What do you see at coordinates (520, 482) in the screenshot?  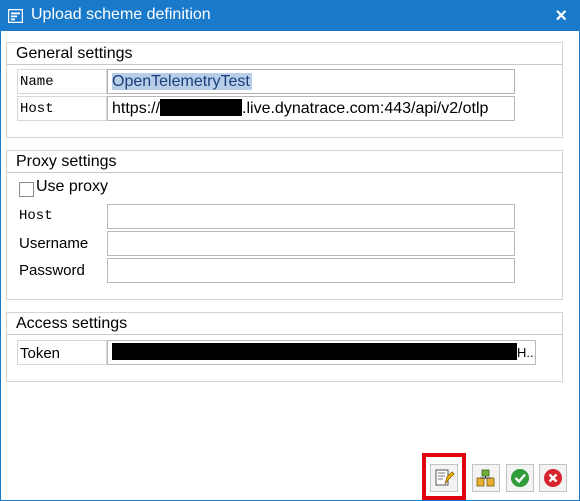 I see `confirm-icon` at bounding box center [520, 482].